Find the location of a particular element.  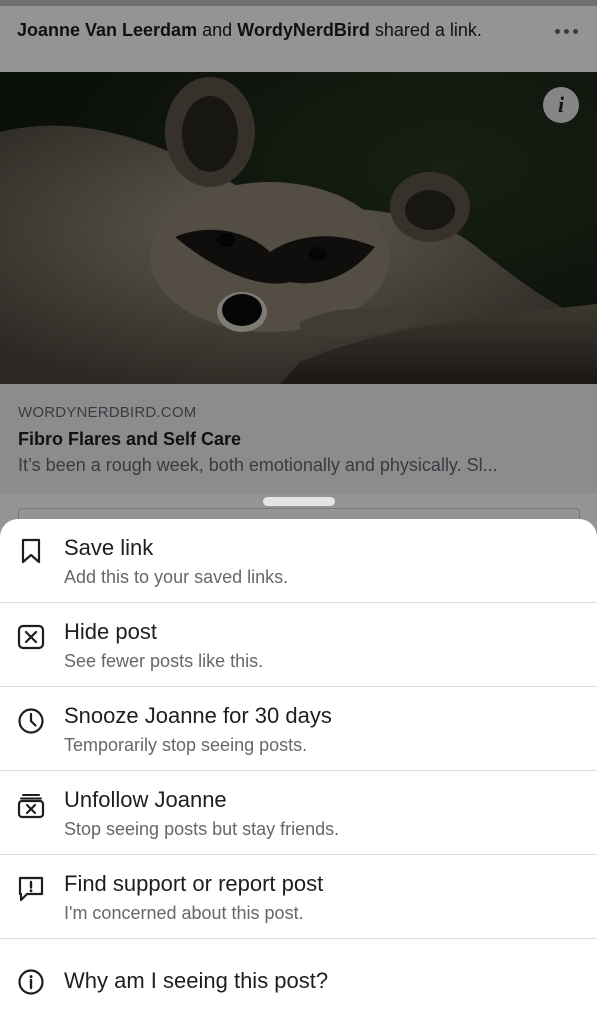

menu-item-title: Unfollow Joanne is located at coordinates (145, 799).